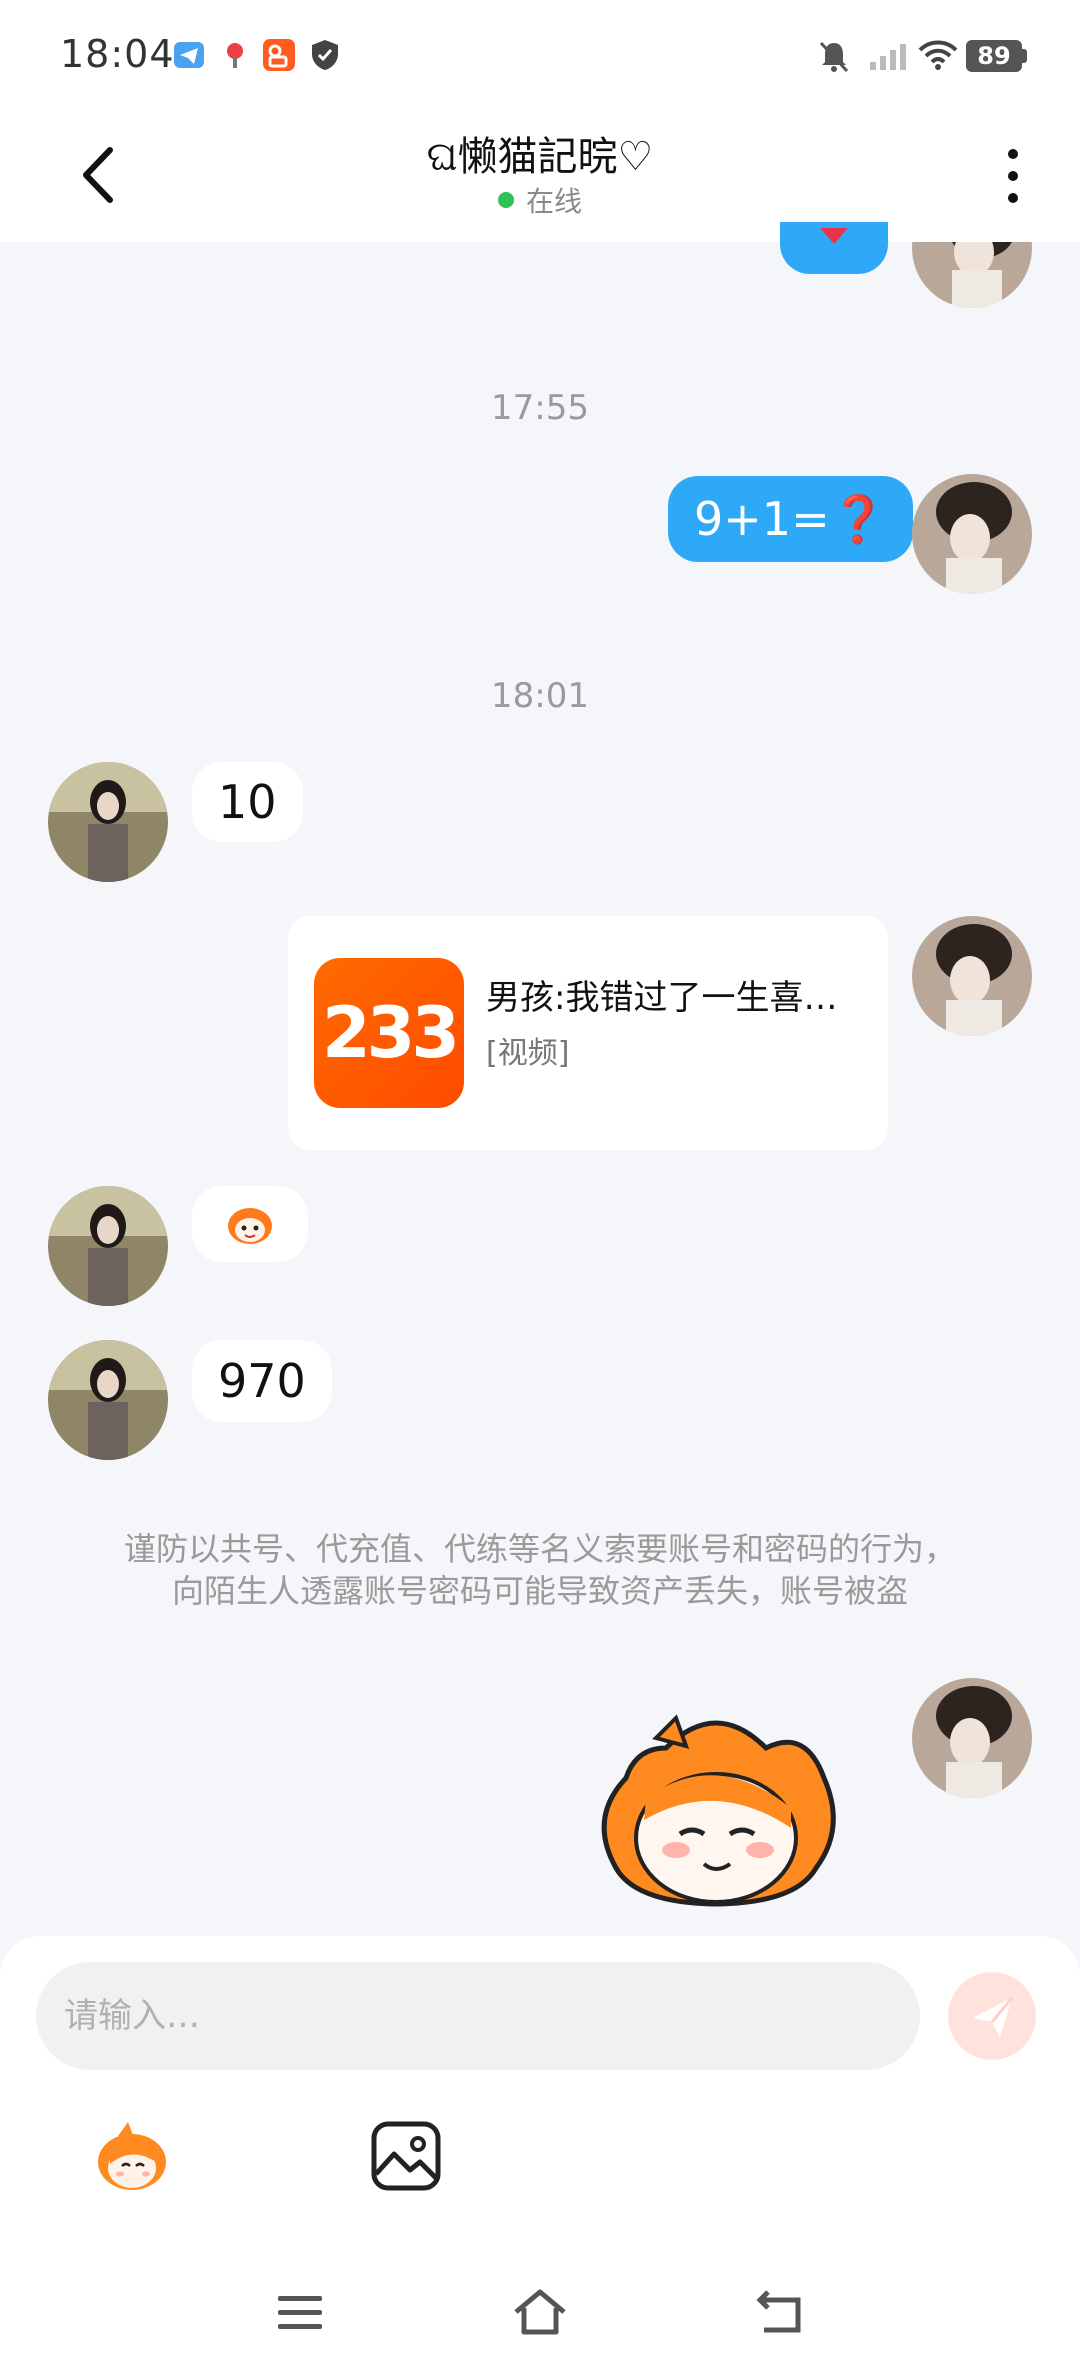 This screenshot has width=1080, height=2376. What do you see at coordinates (300, 2312) in the screenshot?
I see `menu-icon` at bounding box center [300, 2312].